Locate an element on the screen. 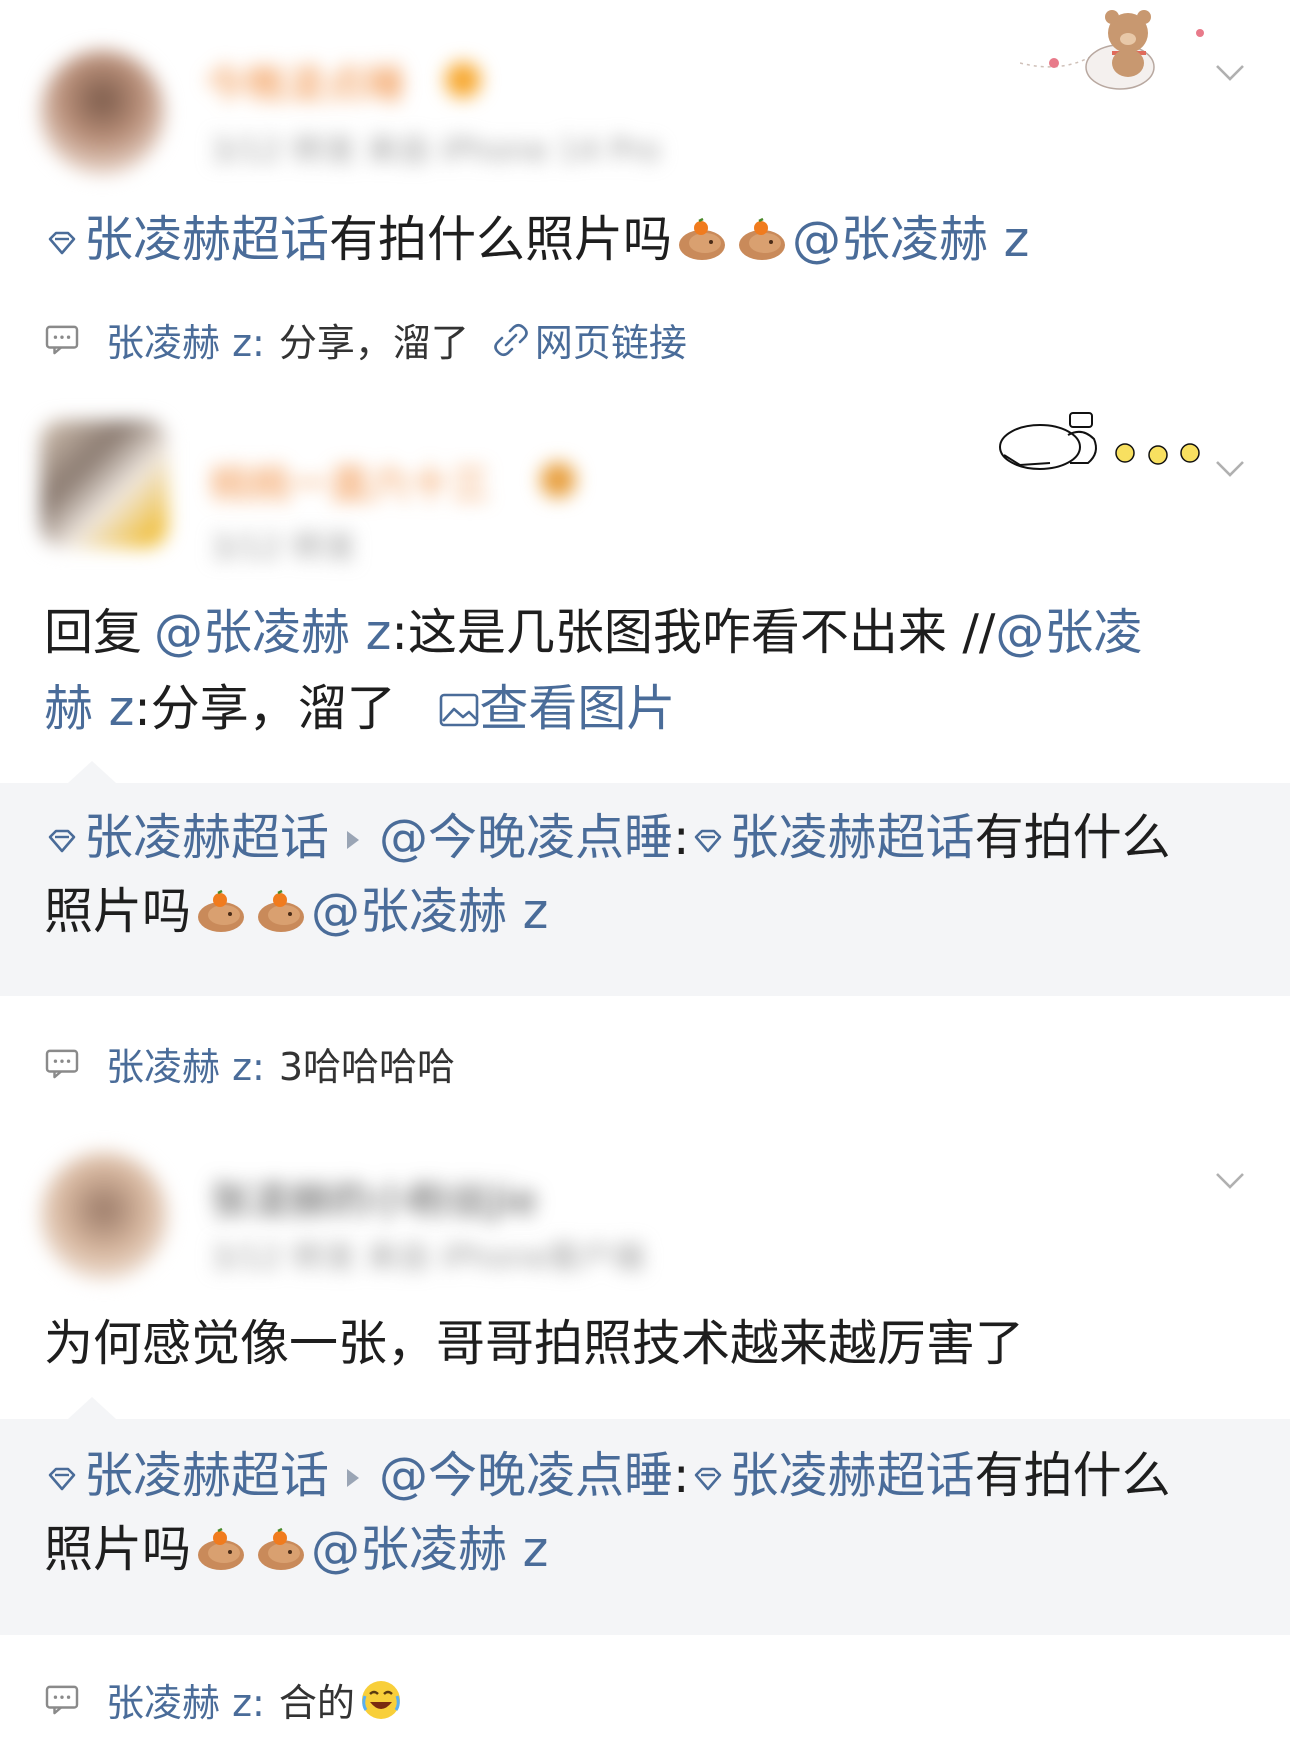 This screenshot has width=1290, height=1763. comment-preview: 张凌赫 z: 分享，溜了 网页链接 is located at coordinates (365, 339).